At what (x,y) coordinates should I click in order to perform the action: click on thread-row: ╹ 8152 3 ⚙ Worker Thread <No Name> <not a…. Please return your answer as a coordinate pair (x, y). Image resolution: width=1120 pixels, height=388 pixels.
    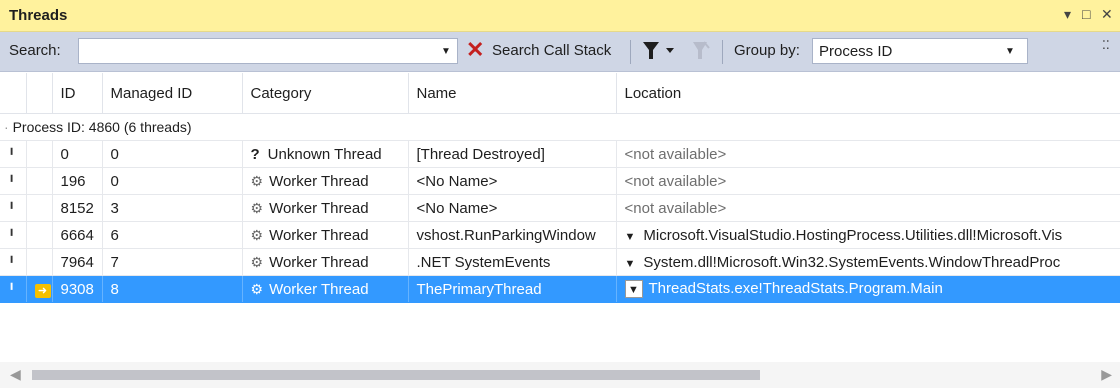
    Looking at the image, I should click on (560, 208).